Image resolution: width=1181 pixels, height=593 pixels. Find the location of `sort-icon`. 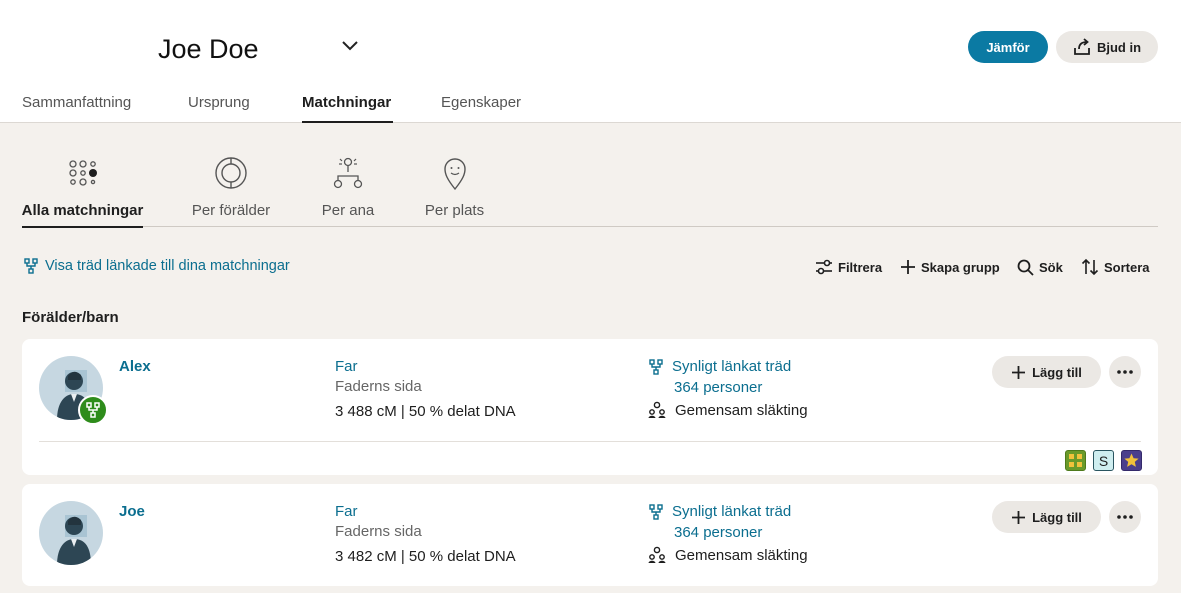

sort-icon is located at coordinates (1090, 267).